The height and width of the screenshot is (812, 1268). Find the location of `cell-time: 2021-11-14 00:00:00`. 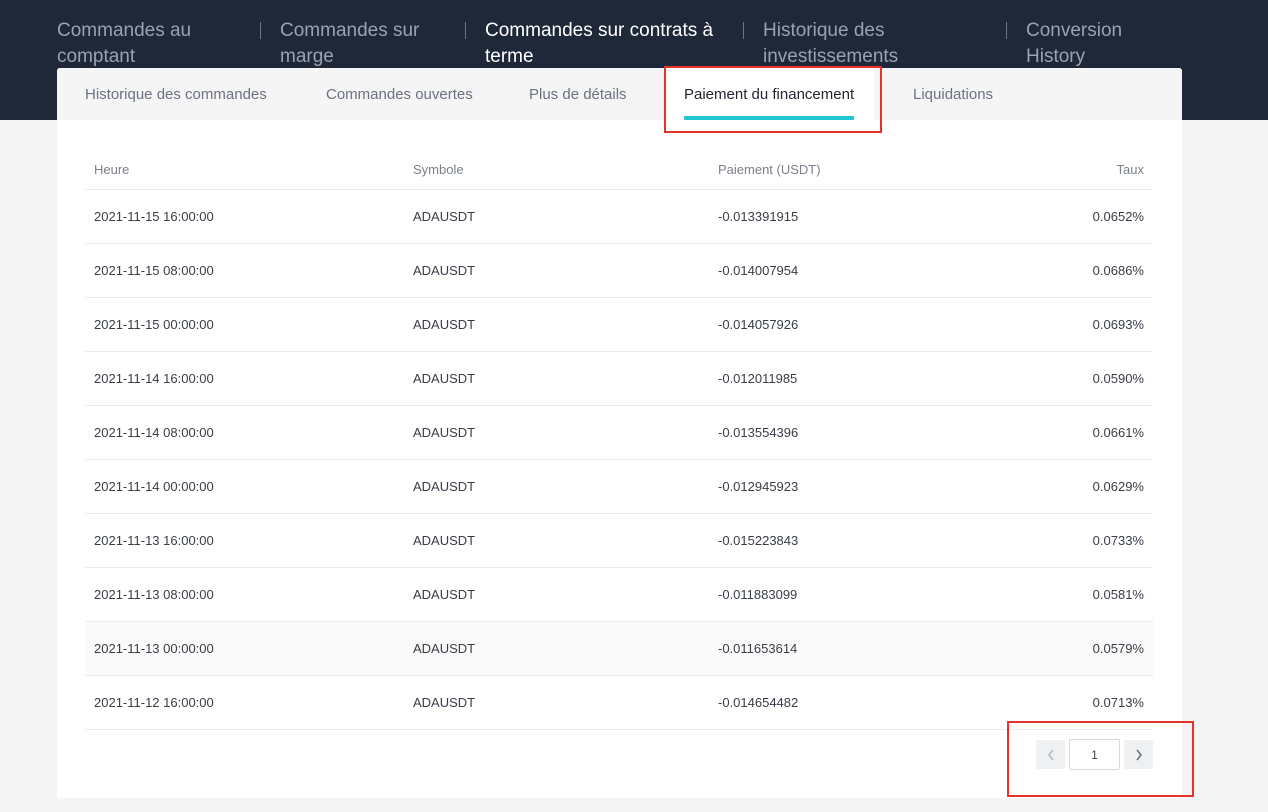

cell-time: 2021-11-14 00:00:00 is located at coordinates (244, 486).